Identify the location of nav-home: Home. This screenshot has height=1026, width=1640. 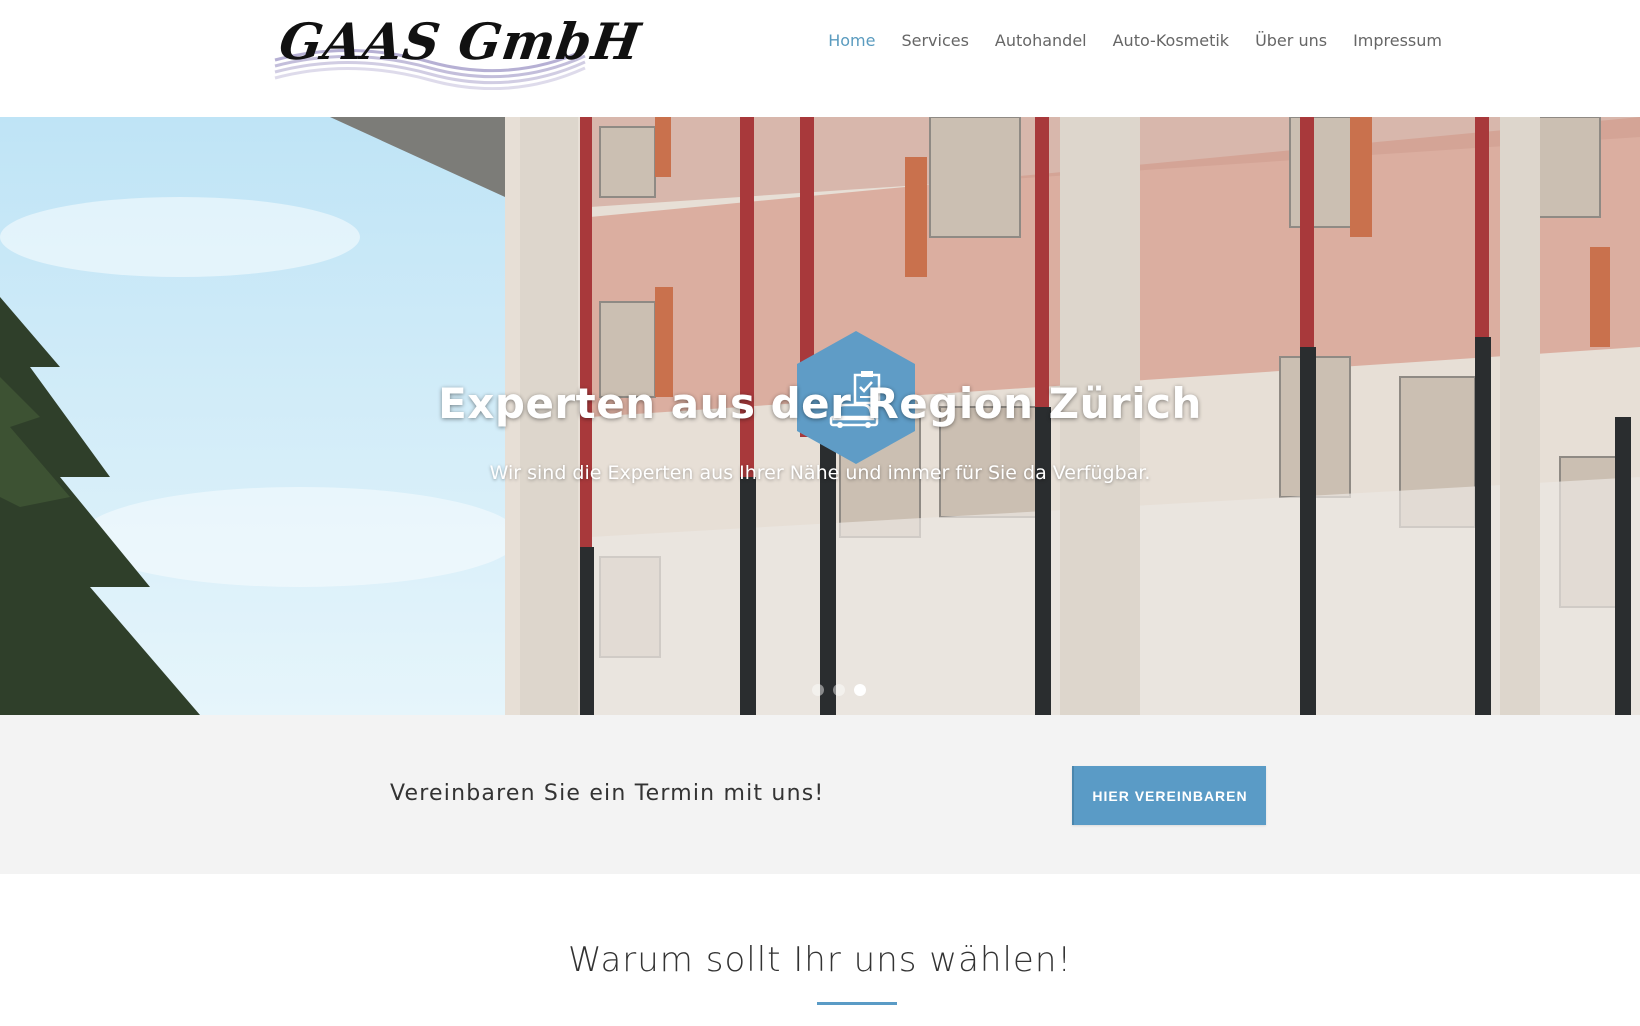
(851, 41).